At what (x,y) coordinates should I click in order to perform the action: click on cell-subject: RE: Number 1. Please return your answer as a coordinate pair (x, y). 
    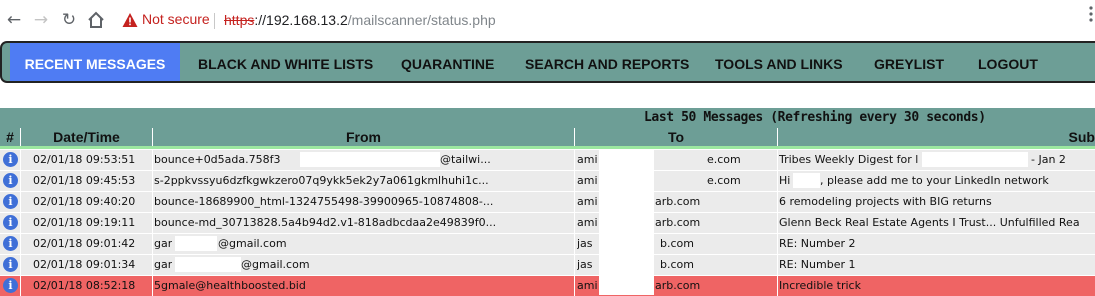
    Looking at the image, I should click on (817, 264).